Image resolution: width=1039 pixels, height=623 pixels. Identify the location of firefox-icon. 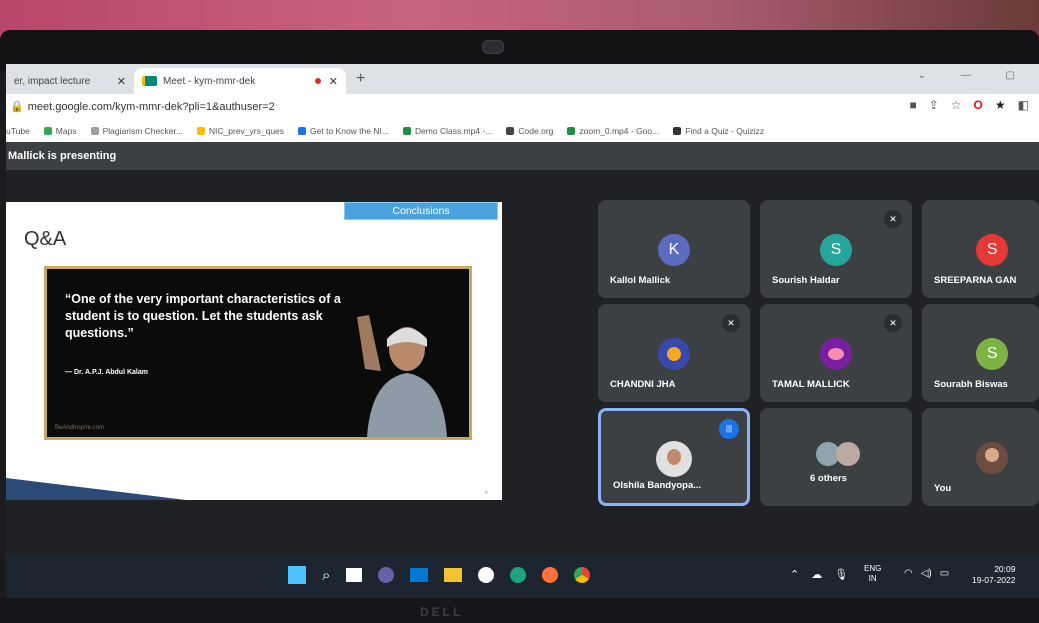
(550, 575).